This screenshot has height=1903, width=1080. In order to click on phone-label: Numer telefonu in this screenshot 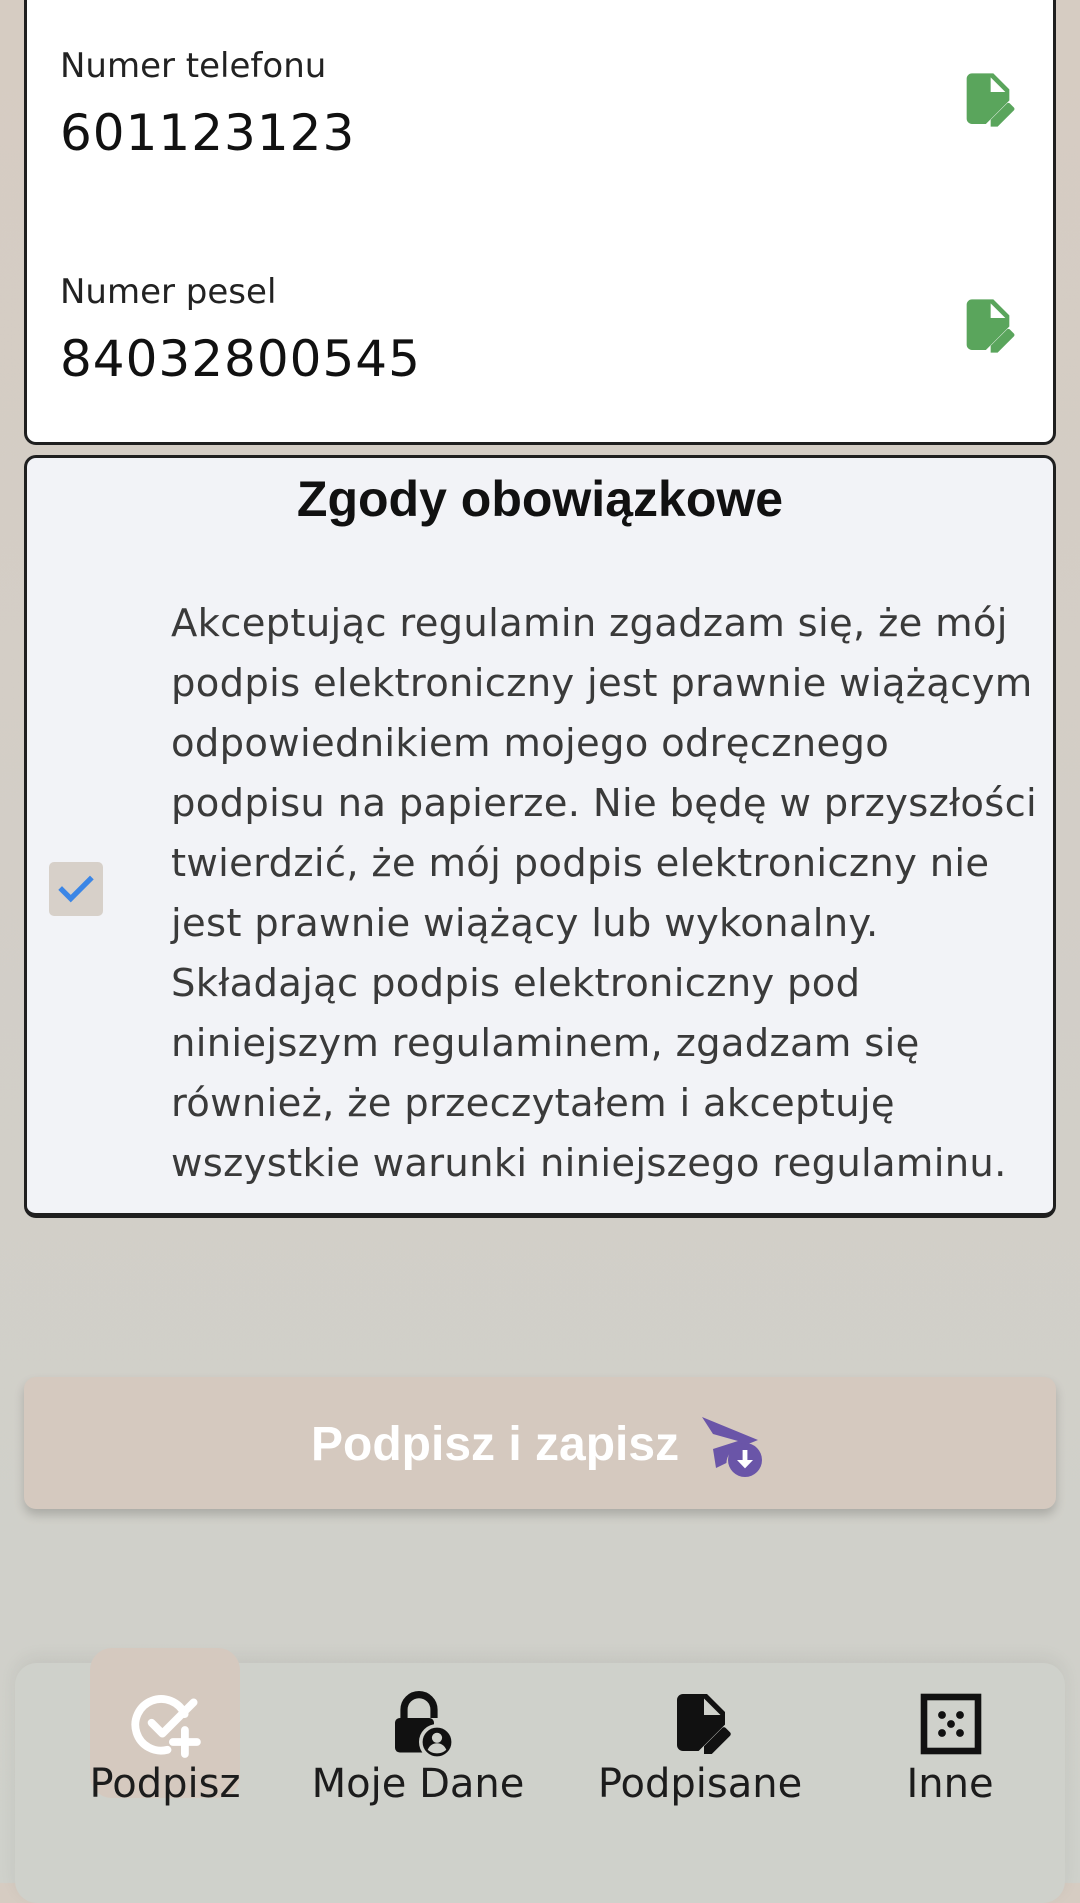, I will do `click(193, 66)`.